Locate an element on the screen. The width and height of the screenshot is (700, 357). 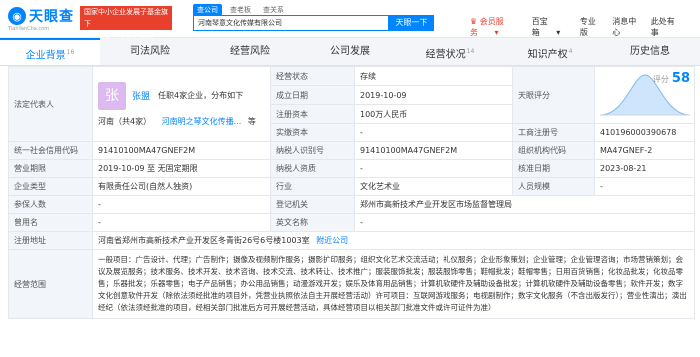
taxpayer-id-value: 91410100MA47GNEF2M is located at coordinates (433, 150).